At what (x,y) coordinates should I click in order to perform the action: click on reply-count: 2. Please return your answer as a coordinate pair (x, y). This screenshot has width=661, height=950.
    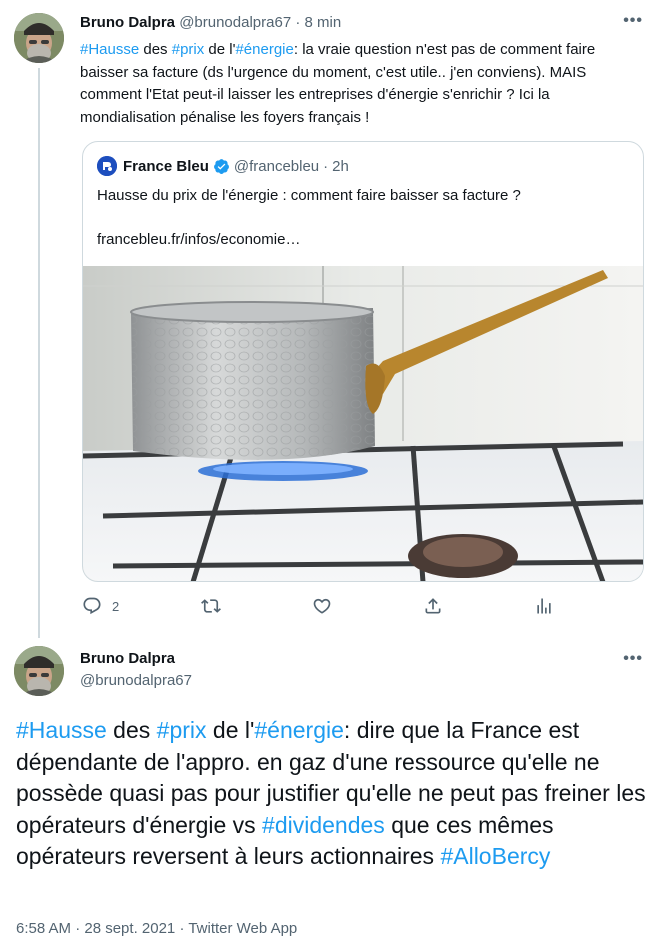
    Looking at the image, I should click on (116, 606).